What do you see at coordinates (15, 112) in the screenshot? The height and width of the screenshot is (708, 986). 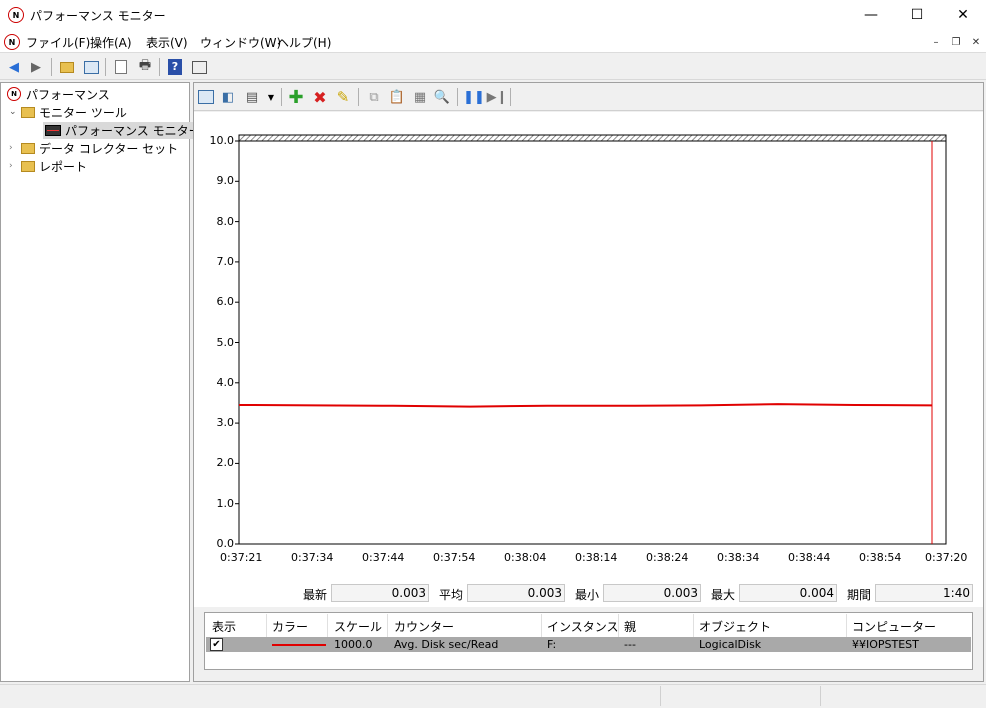 I see `chevron-down-icon: ⌄` at bounding box center [15, 112].